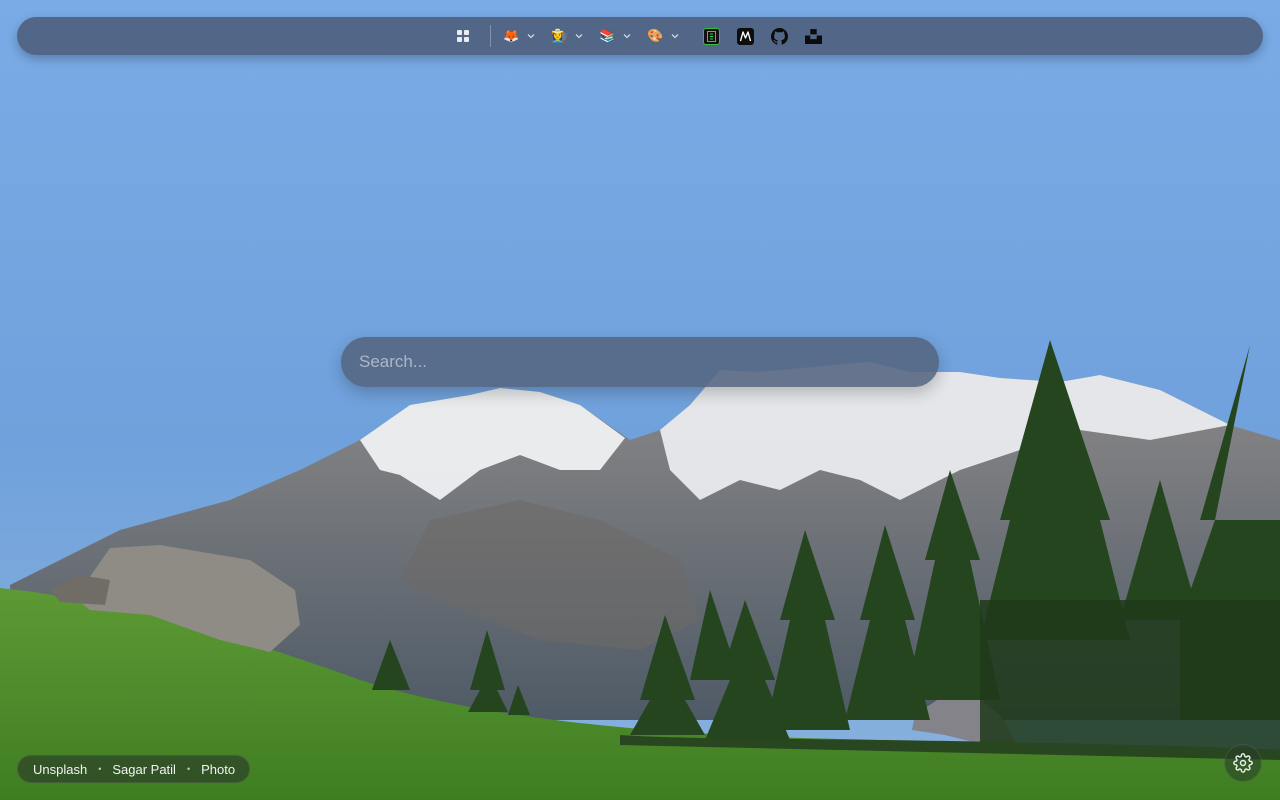  I want to click on bookmark-folder-books: 📚, so click(616, 36).